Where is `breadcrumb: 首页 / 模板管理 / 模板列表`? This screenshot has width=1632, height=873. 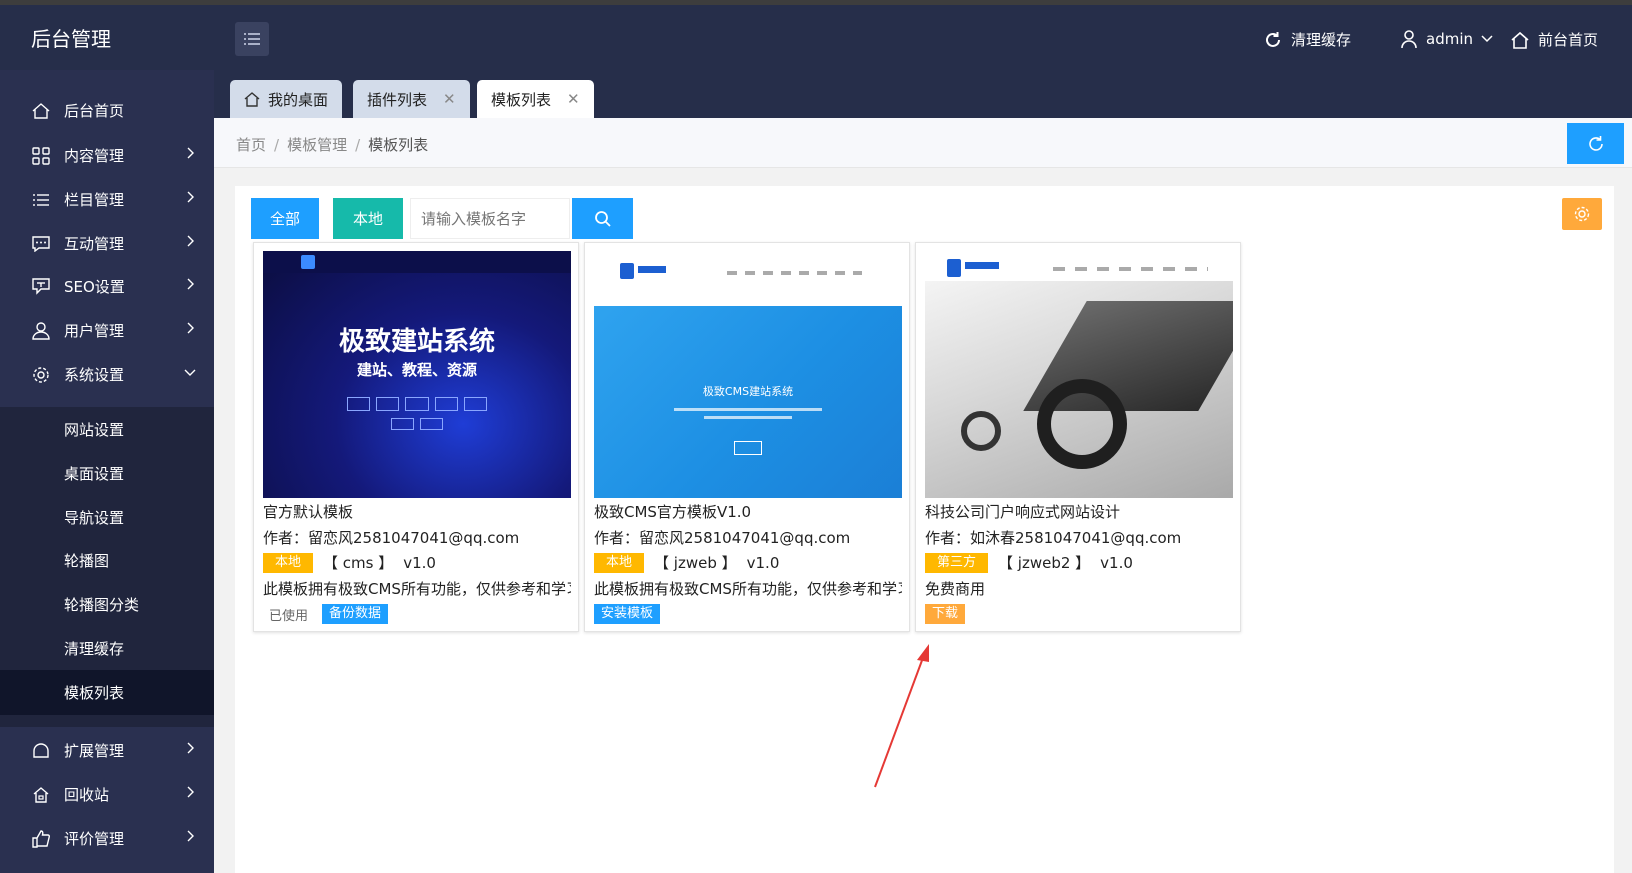
breadcrumb: 首页 / 模板管理 / 模板列表 is located at coordinates (332, 145).